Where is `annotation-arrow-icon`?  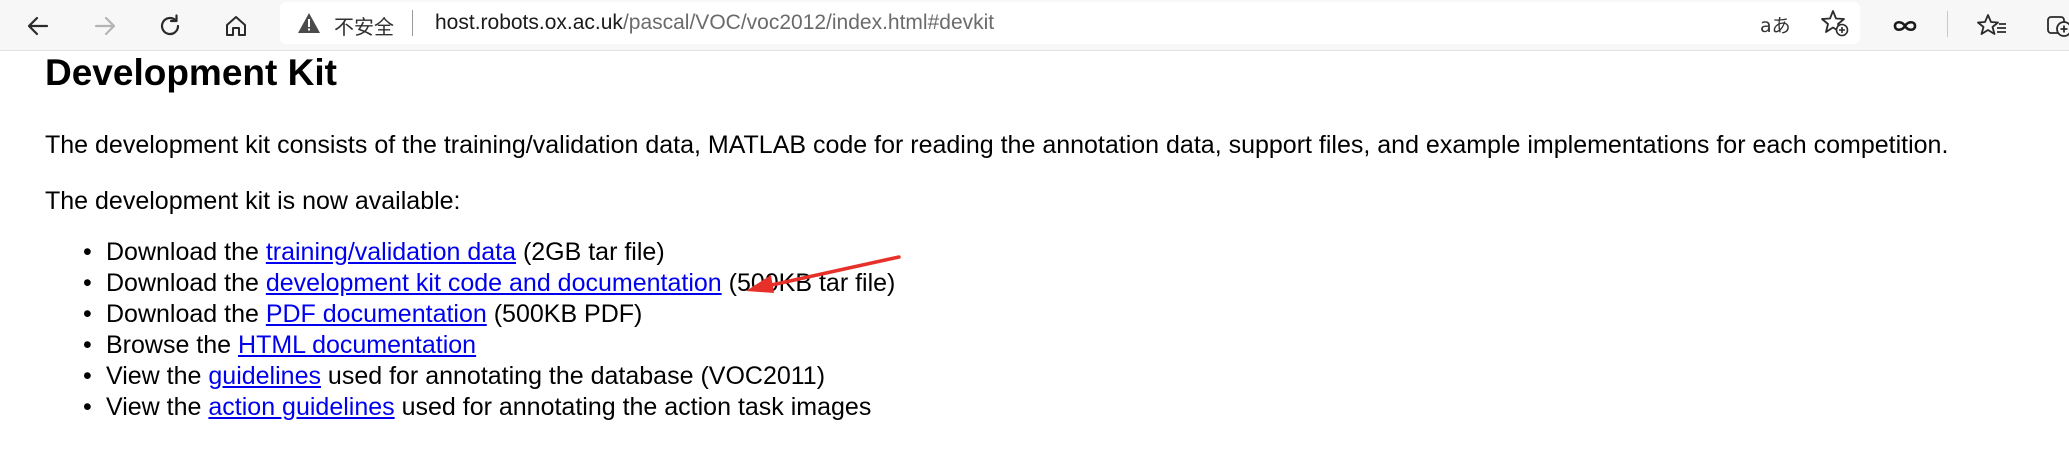 annotation-arrow-icon is located at coordinates (823, 274).